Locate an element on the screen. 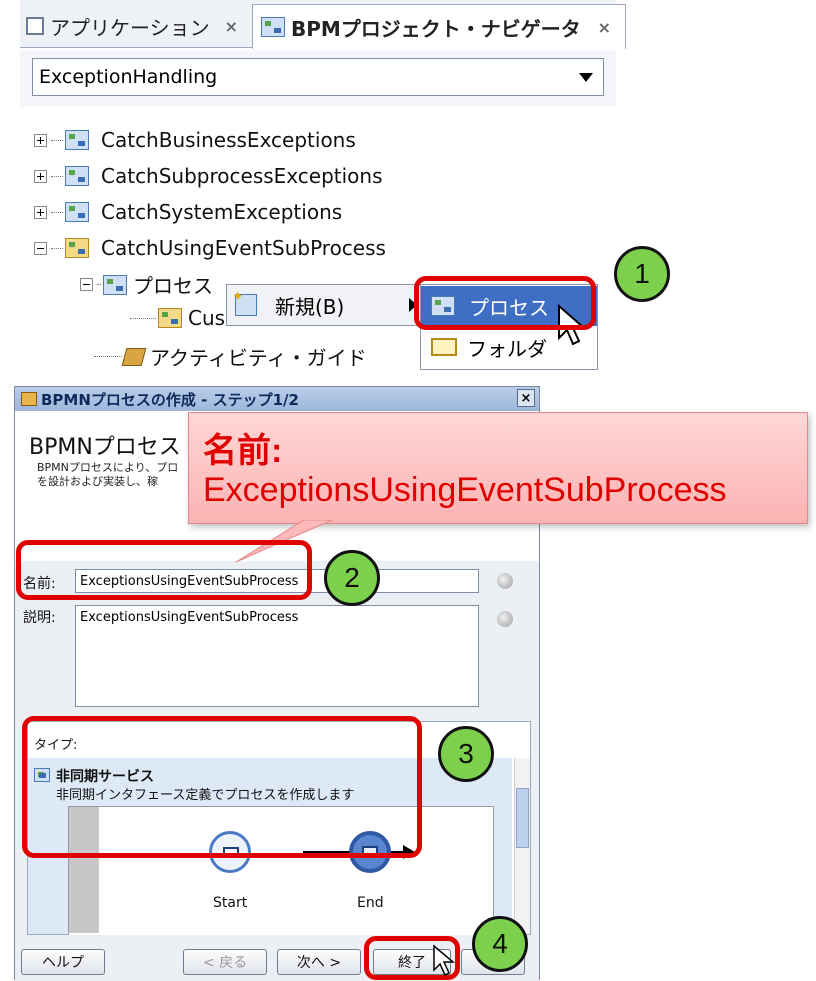 This screenshot has height=981, width=816. name-callout: 名前: ExceptionsUsingEventSubProcess is located at coordinates (498, 468).